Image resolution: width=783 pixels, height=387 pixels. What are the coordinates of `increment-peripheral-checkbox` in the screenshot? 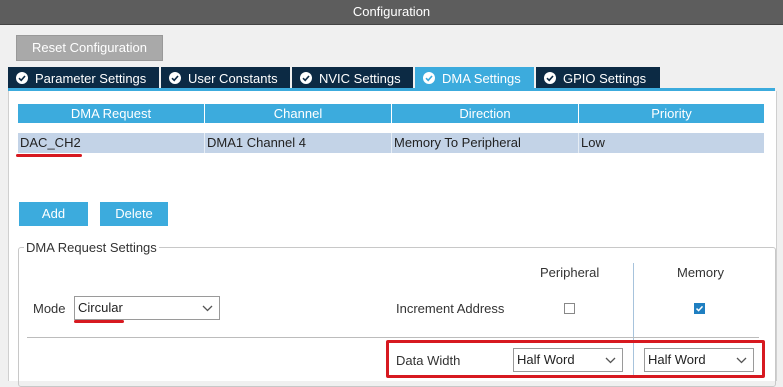 It's located at (569, 308).